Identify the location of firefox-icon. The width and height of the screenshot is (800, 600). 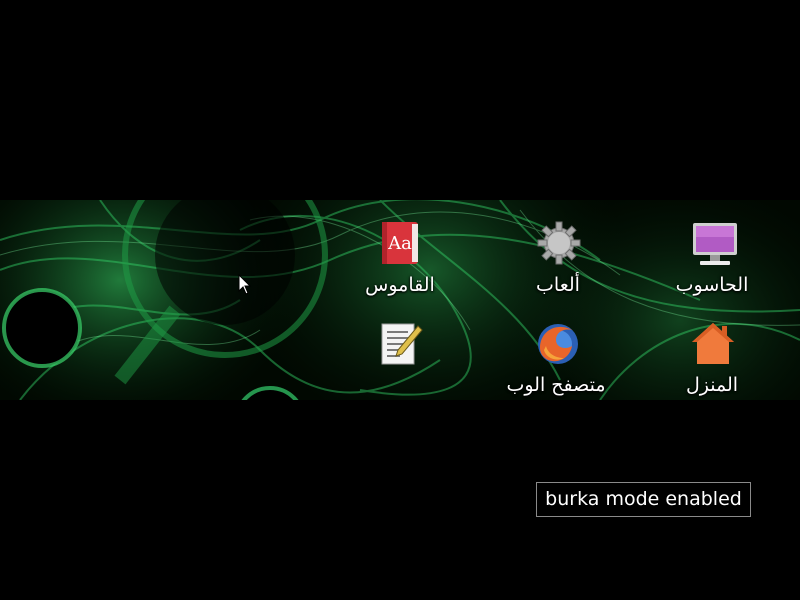
(557, 343).